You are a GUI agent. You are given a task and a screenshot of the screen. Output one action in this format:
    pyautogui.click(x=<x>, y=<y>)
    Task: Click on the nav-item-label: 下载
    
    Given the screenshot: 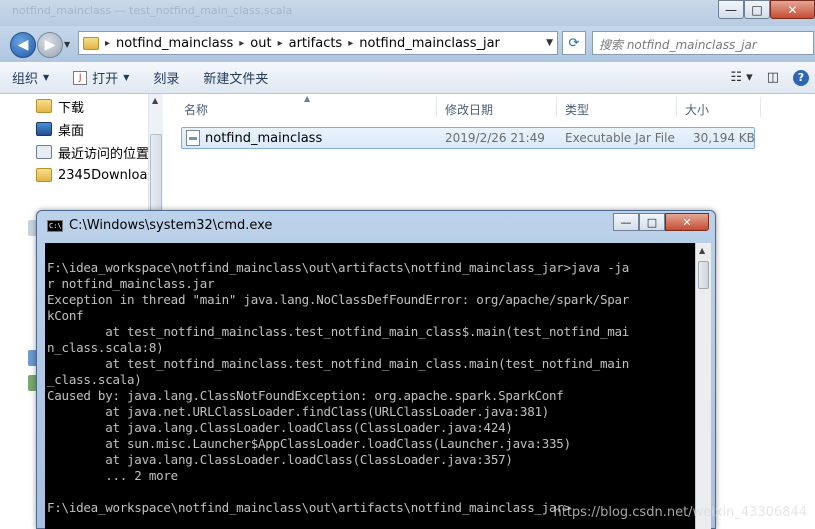 What is the action you would take?
    pyautogui.click(x=71, y=108)
    